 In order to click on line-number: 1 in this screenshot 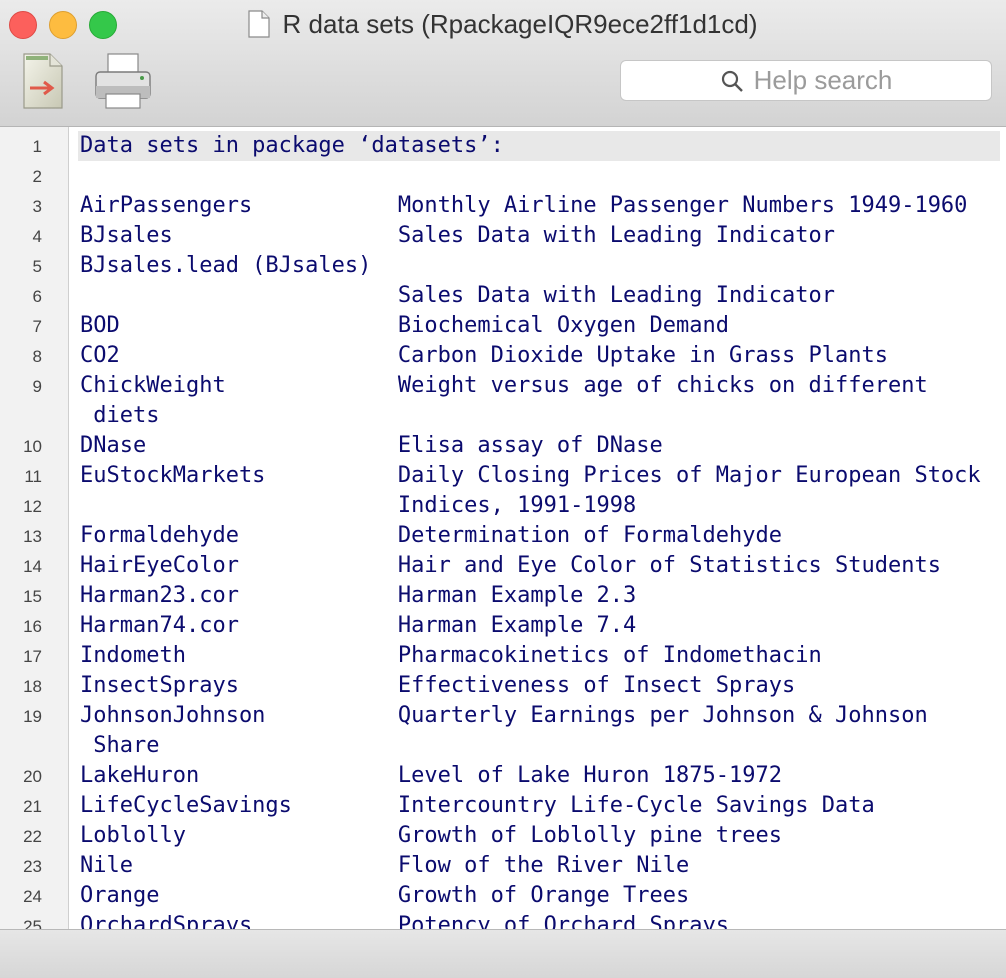, I will do `click(37, 146)`.